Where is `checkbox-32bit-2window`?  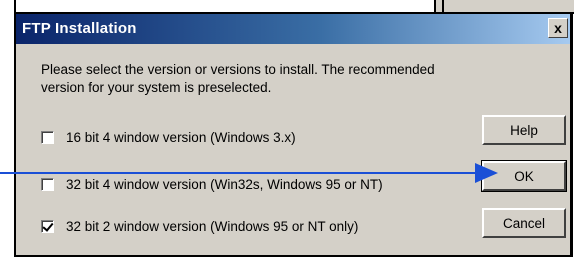 checkbox-32bit-2window is located at coordinates (47, 226).